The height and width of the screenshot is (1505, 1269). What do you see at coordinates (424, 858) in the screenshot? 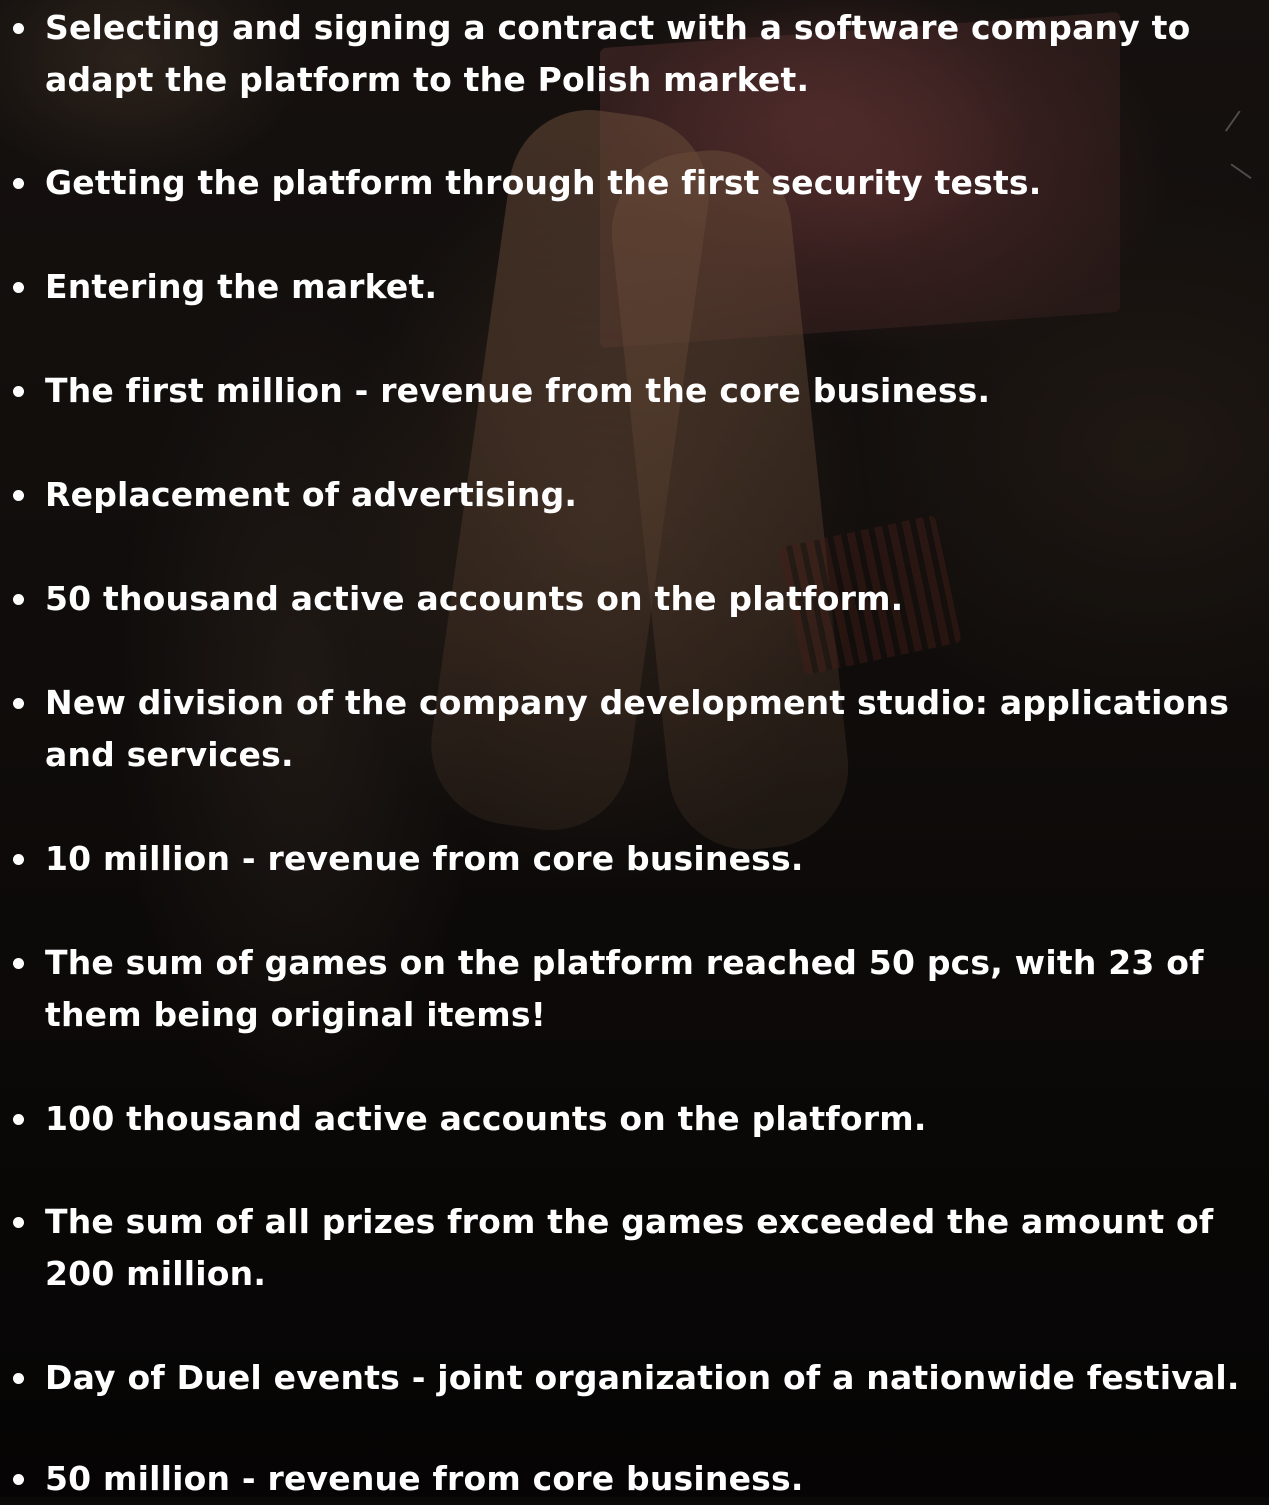
I see `milestone-text: 10 million - revenue from core business.` at bounding box center [424, 858].